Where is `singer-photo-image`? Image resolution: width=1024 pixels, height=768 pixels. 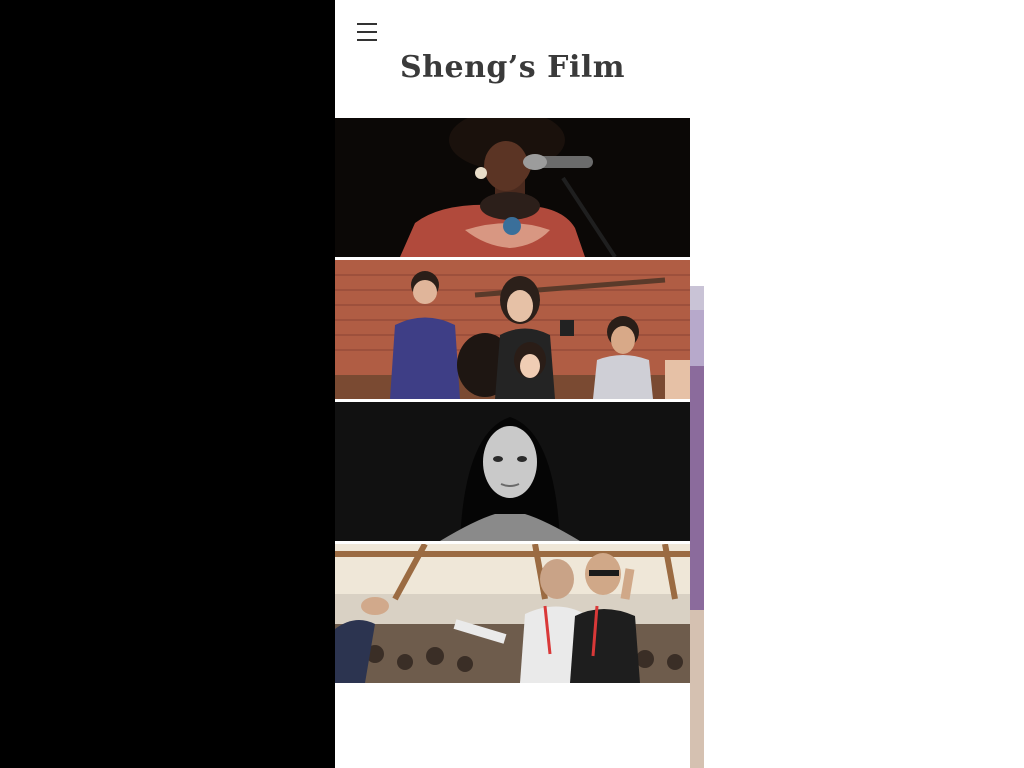 singer-photo-image is located at coordinates (512, 187).